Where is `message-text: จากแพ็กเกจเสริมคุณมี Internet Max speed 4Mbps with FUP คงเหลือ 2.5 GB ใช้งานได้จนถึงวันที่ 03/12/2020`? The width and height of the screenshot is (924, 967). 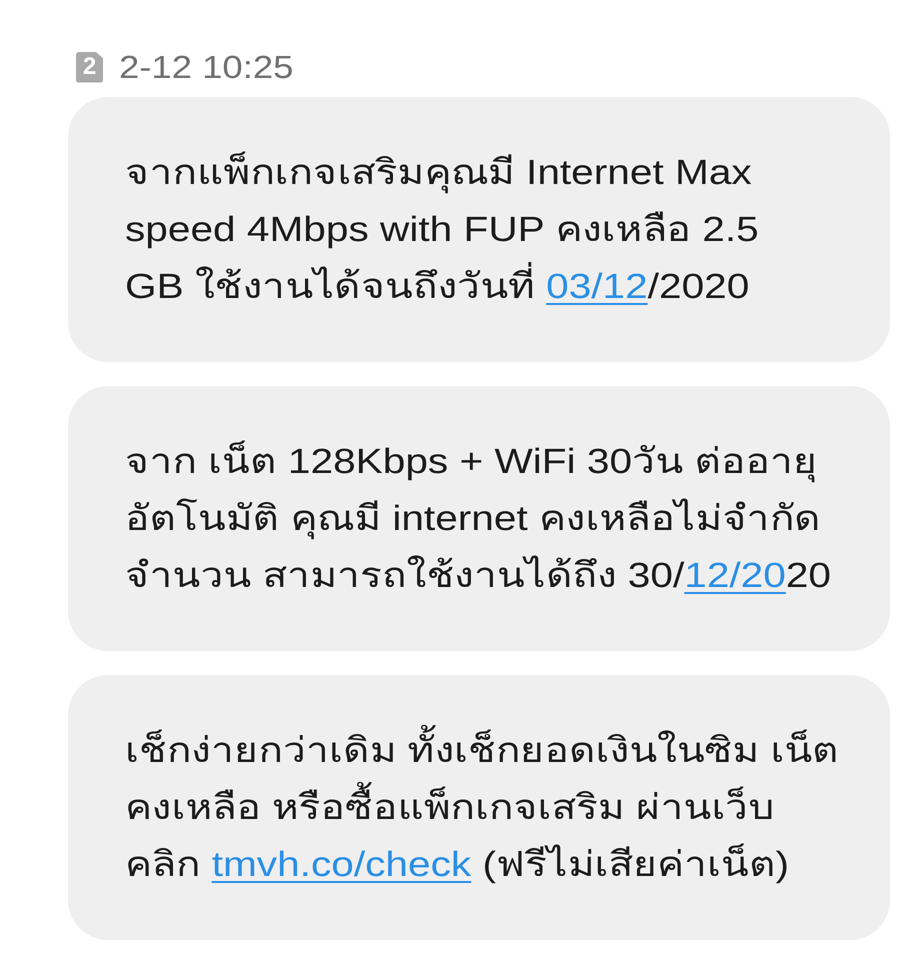
message-text: จากแพ็กเกจเสริมคุณมี Internet Max speed 4Mbps with FUP คงเหลือ 2.5 GB ใช้งานได้จนถึงวันที่ 03/12/2020 is located at coordinates (442, 229).